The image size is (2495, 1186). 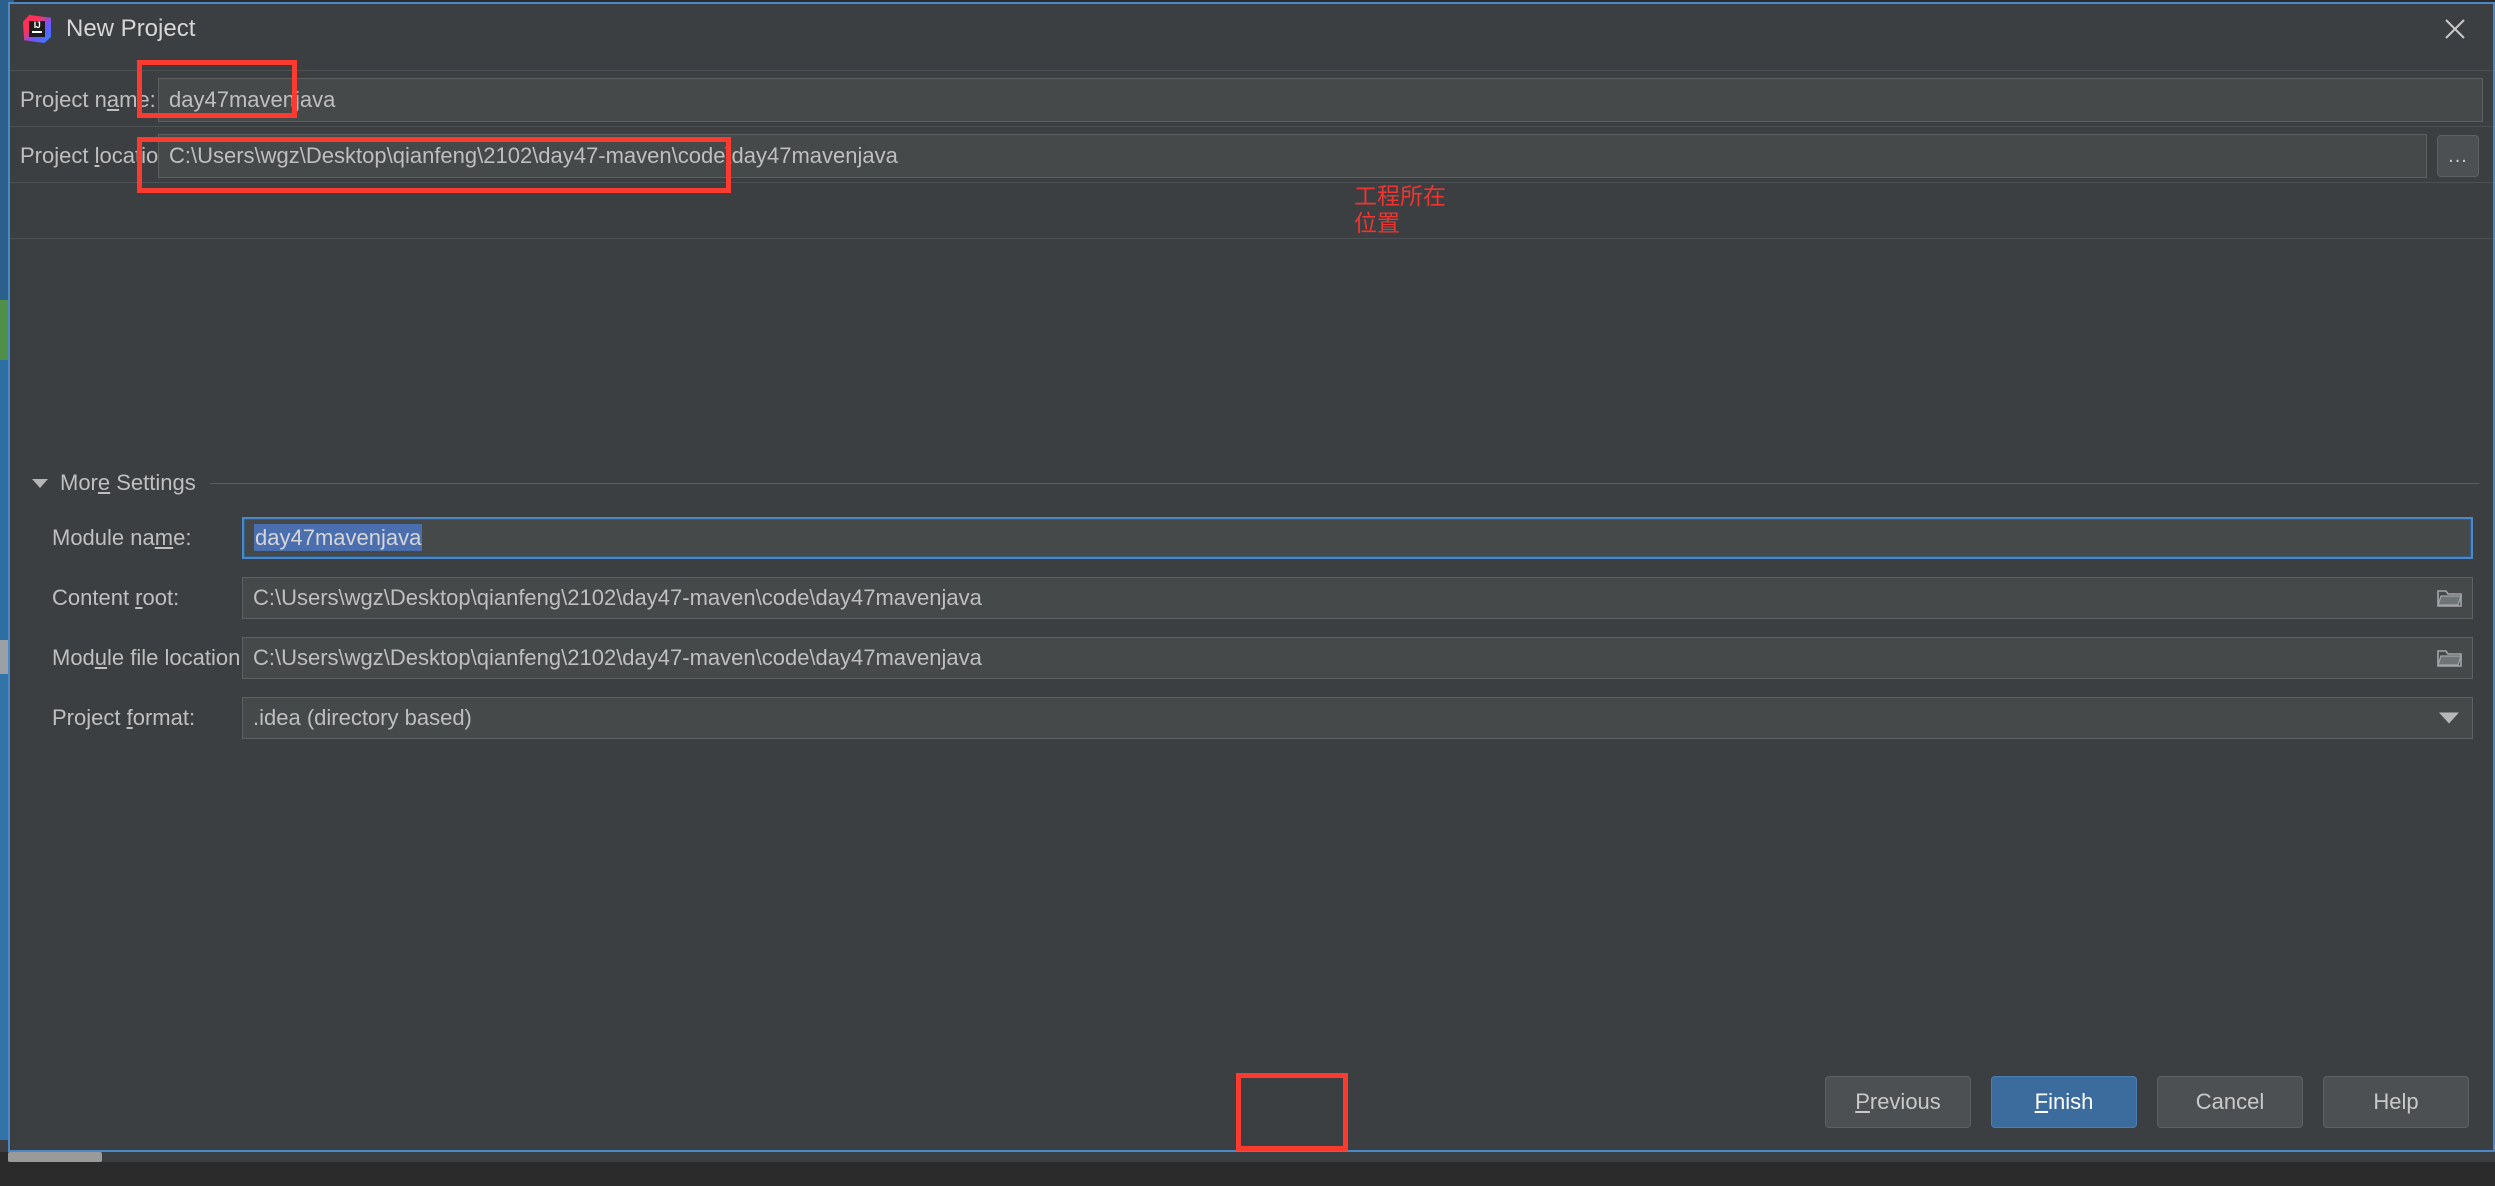 What do you see at coordinates (37, 32) in the screenshot?
I see `logo-underline` at bounding box center [37, 32].